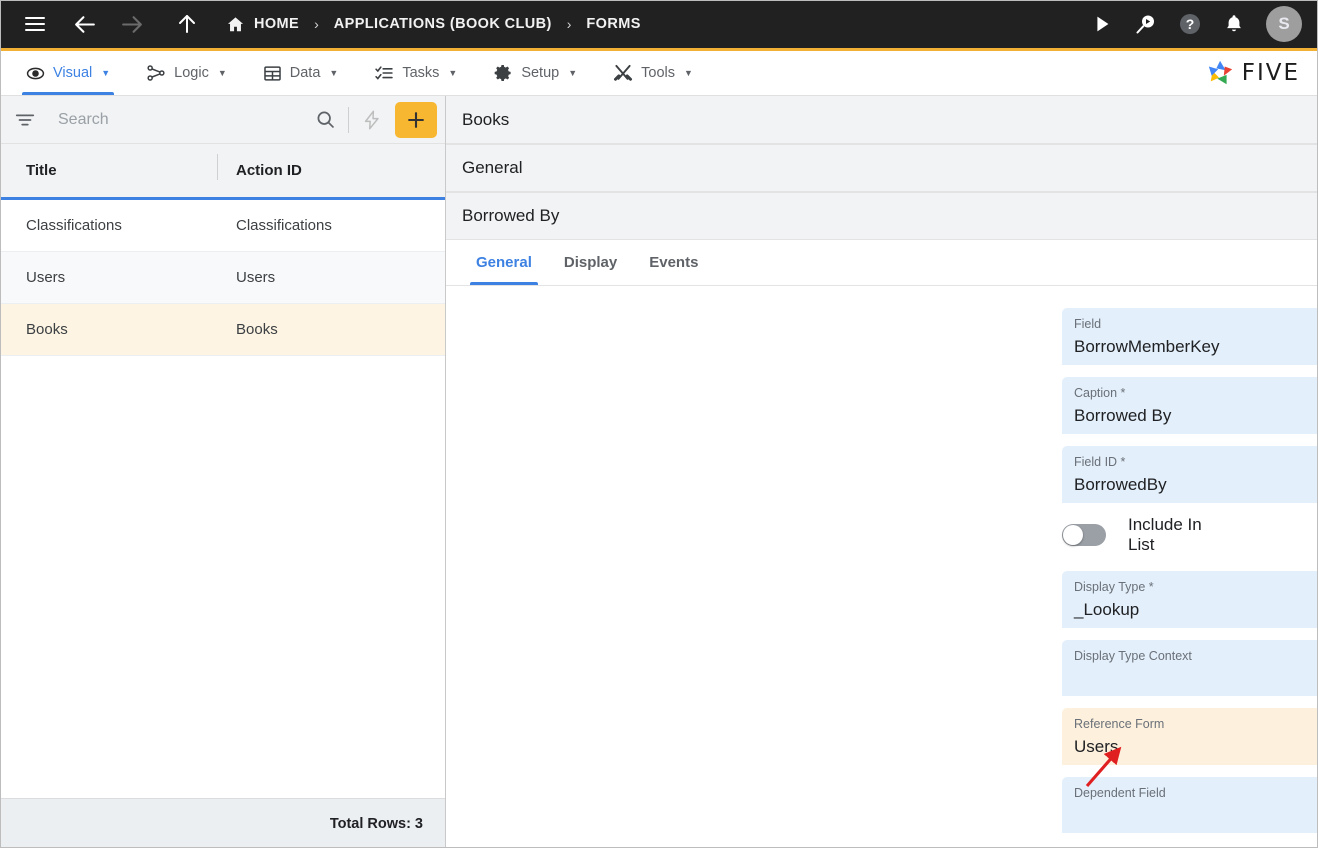 The image size is (1318, 848). I want to click on column-header-action-id: Action ID, so click(260, 170).